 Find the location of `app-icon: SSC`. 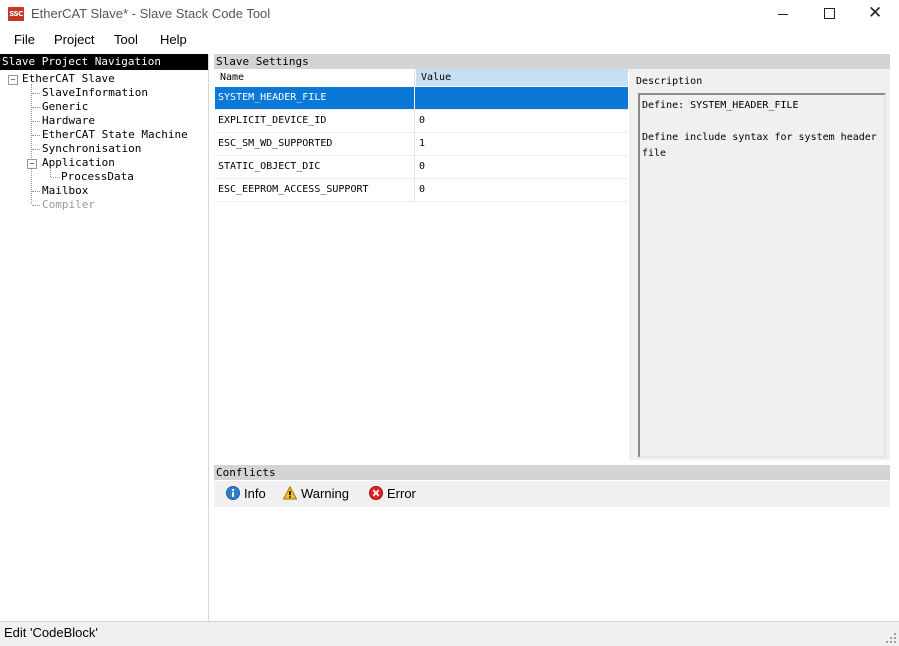

app-icon: SSC is located at coordinates (16, 14).